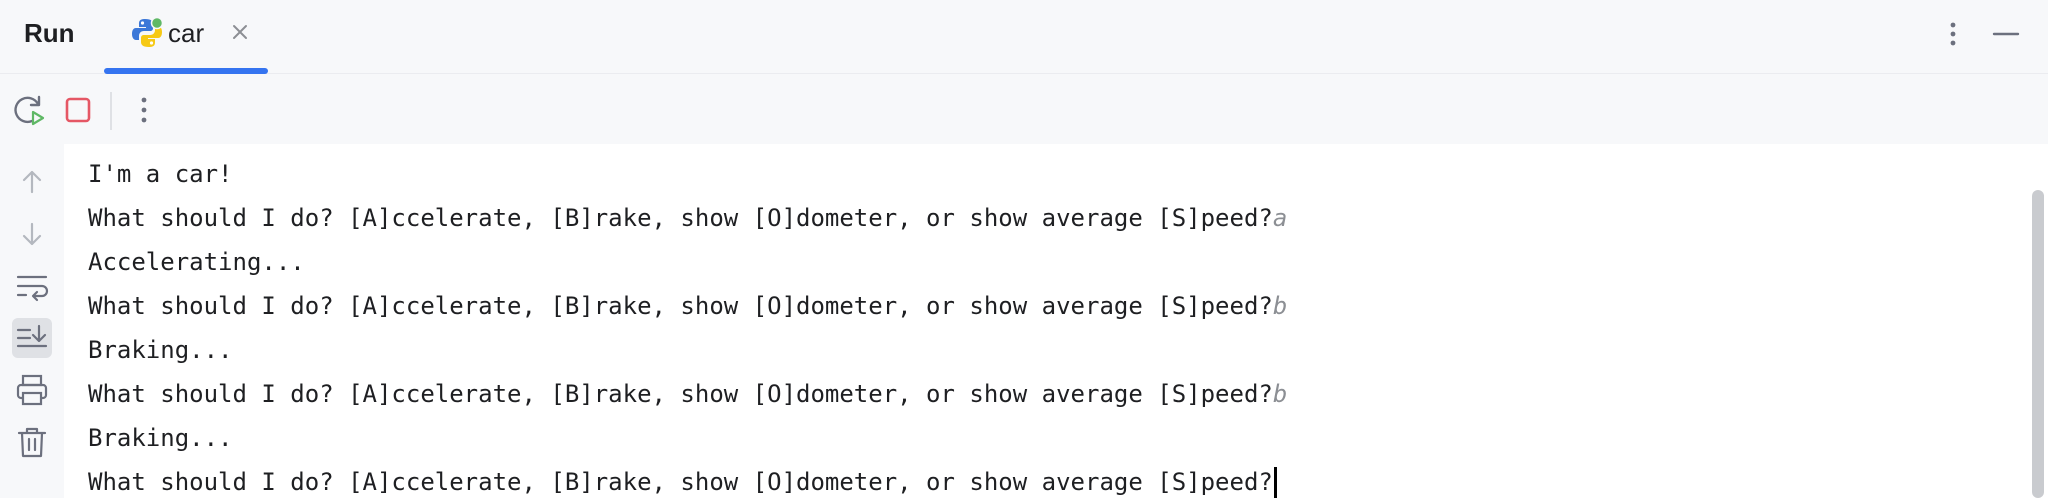  Describe the element at coordinates (186, 33) in the screenshot. I see `tab-label: car` at that location.